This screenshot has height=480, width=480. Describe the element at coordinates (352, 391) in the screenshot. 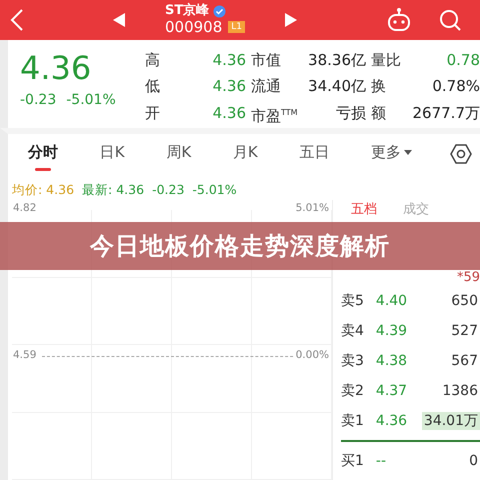

I see `order-level: 卖2` at that location.